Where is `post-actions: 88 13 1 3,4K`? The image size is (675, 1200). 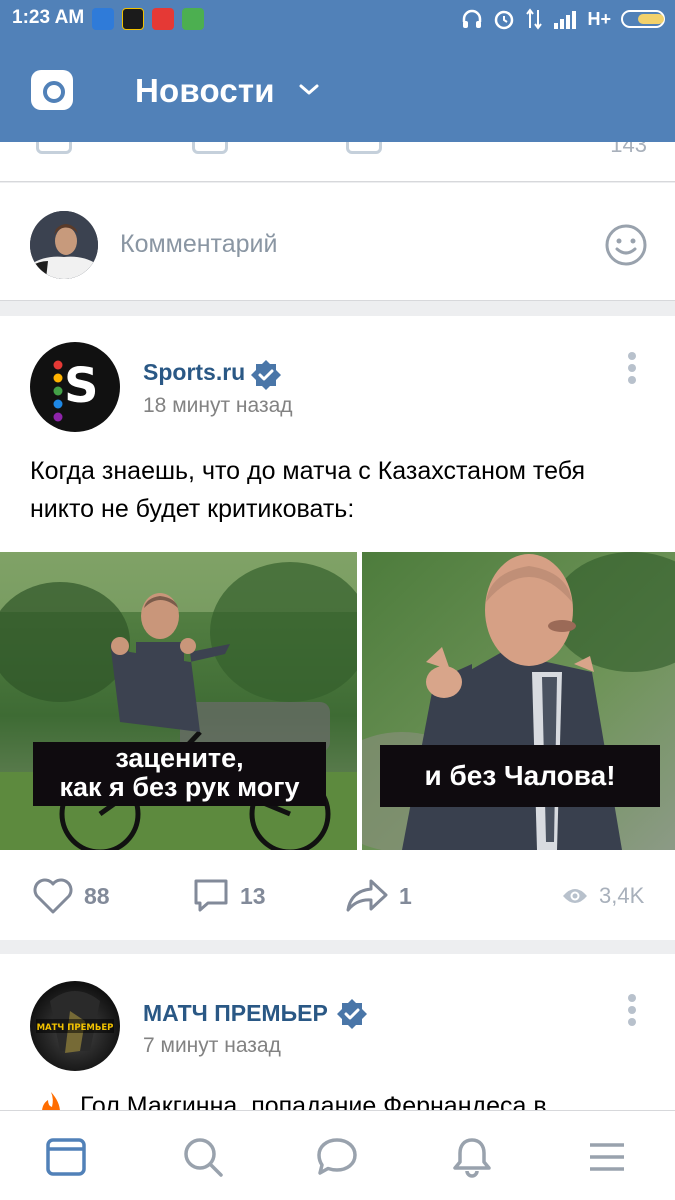
post-actions: 88 13 1 3,4K is located at coordinates (337, 895).